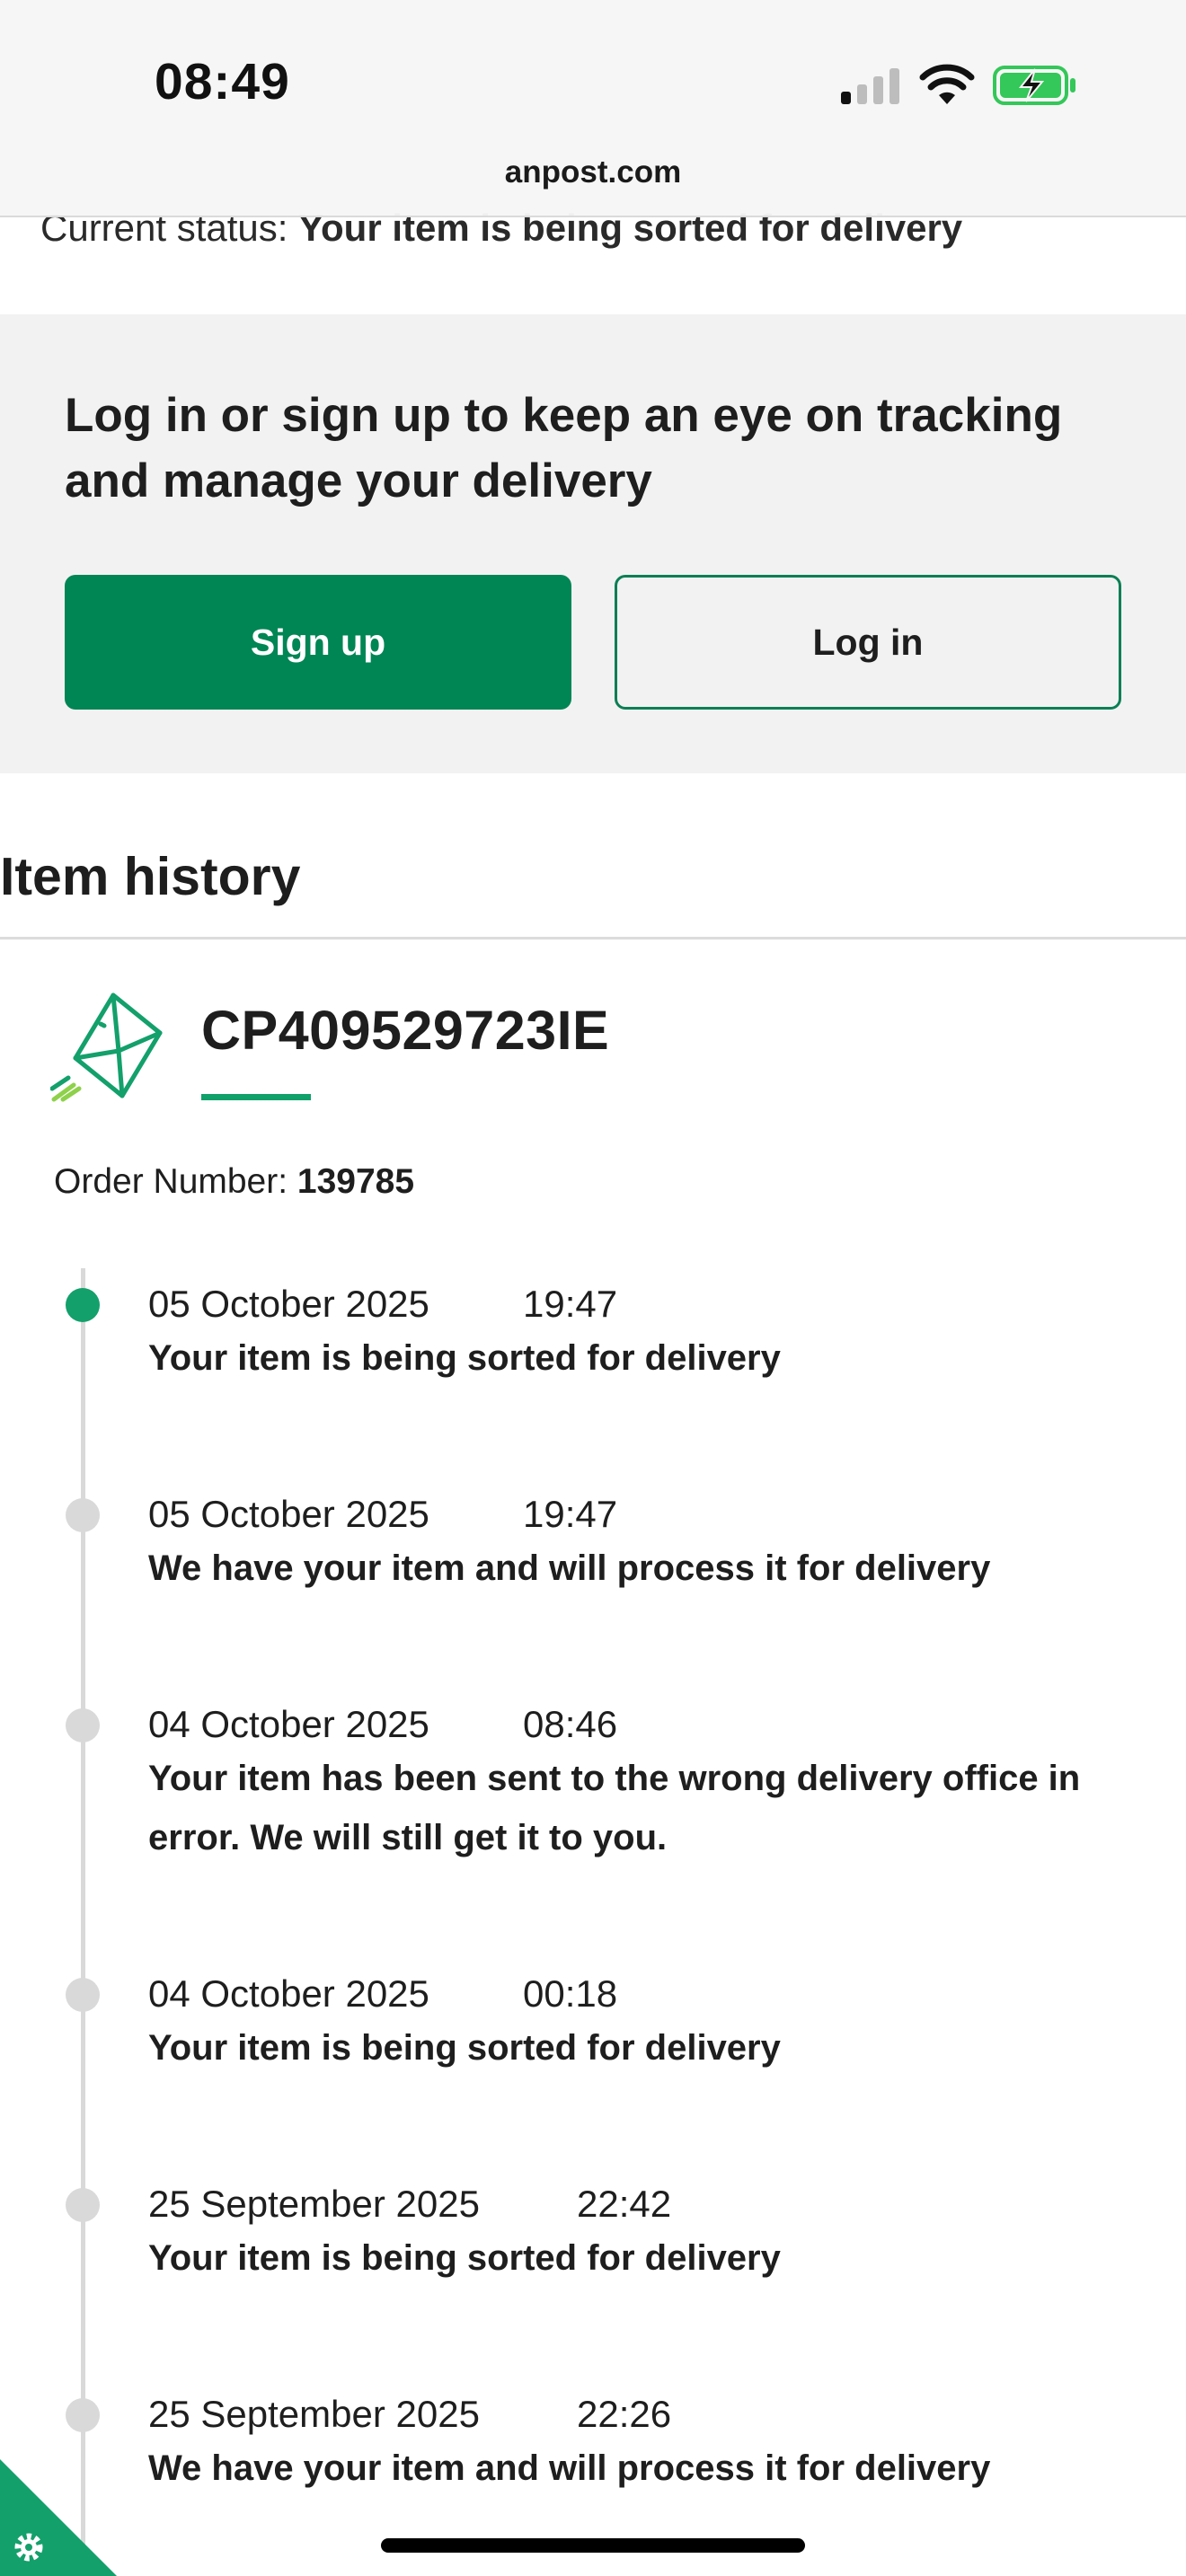 Image resolution: width=1186 pixels, height=2576 pixels. What do you see at coordinates (593, 938) in the screenshot?
I see `section-divider` at bounding box center [593, 938].